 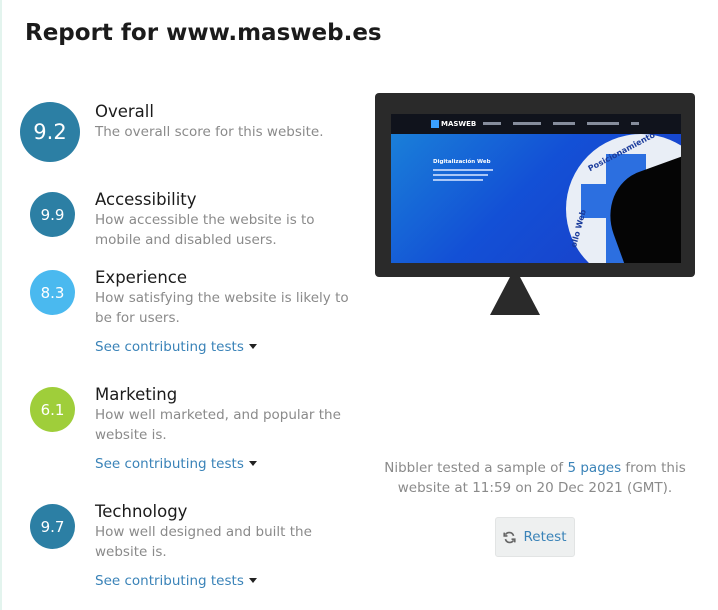 What do you see at coordinates (1, 305) in the screenshot?
I see `left-border` at bounding box center [1, 305].